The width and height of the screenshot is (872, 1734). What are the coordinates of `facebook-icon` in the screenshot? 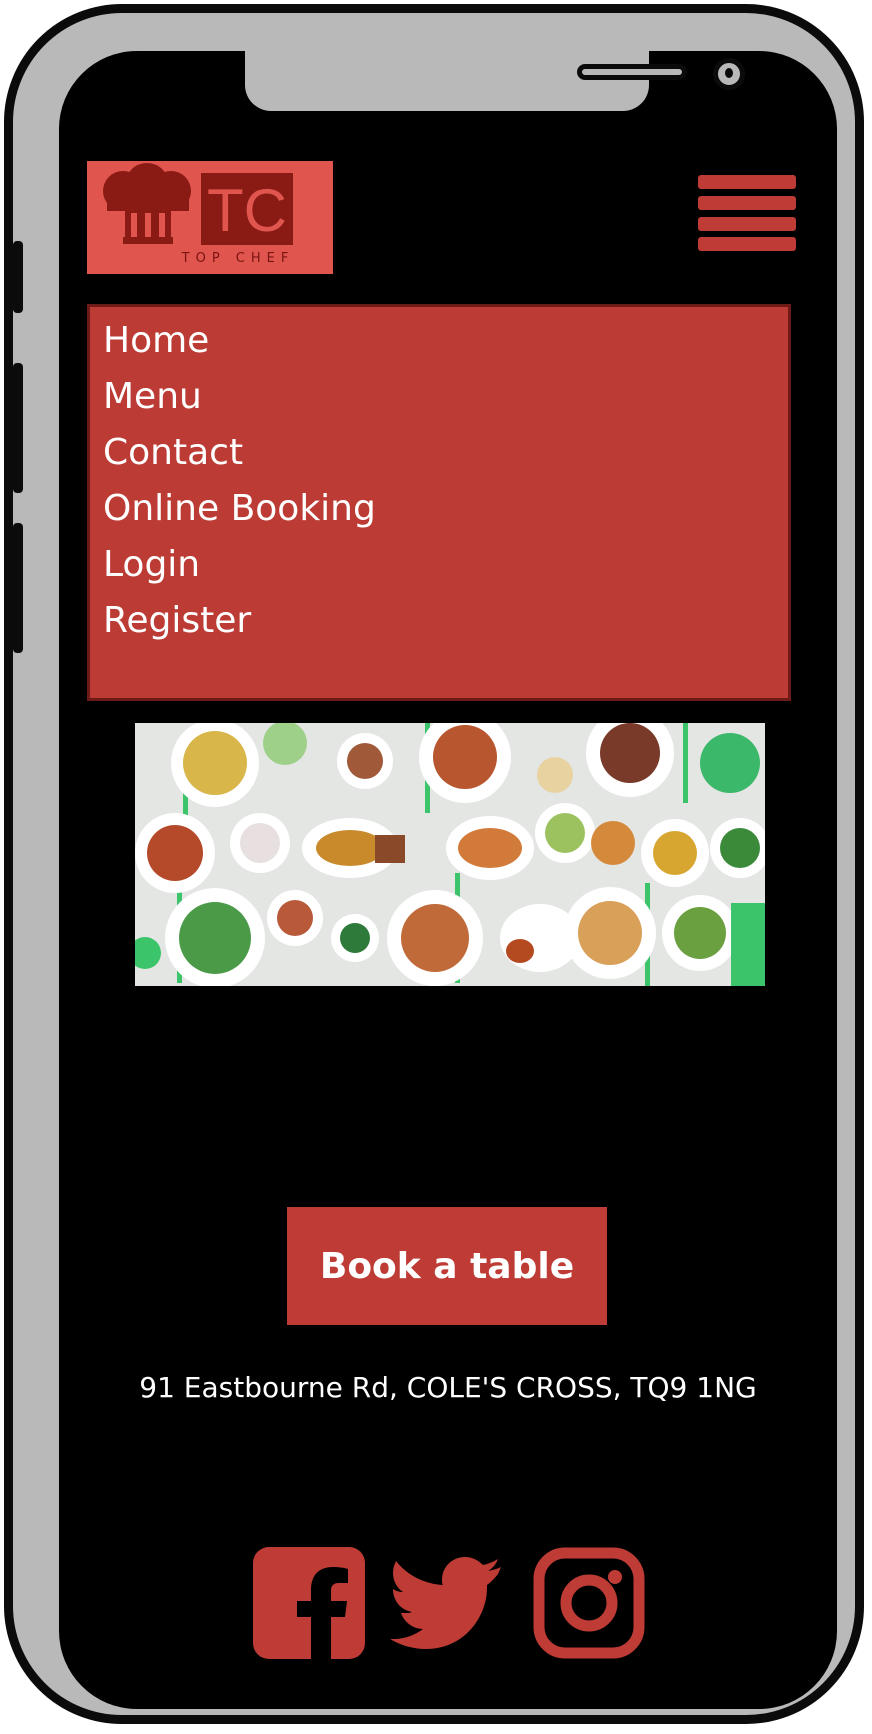 It's located at (309, 1603).